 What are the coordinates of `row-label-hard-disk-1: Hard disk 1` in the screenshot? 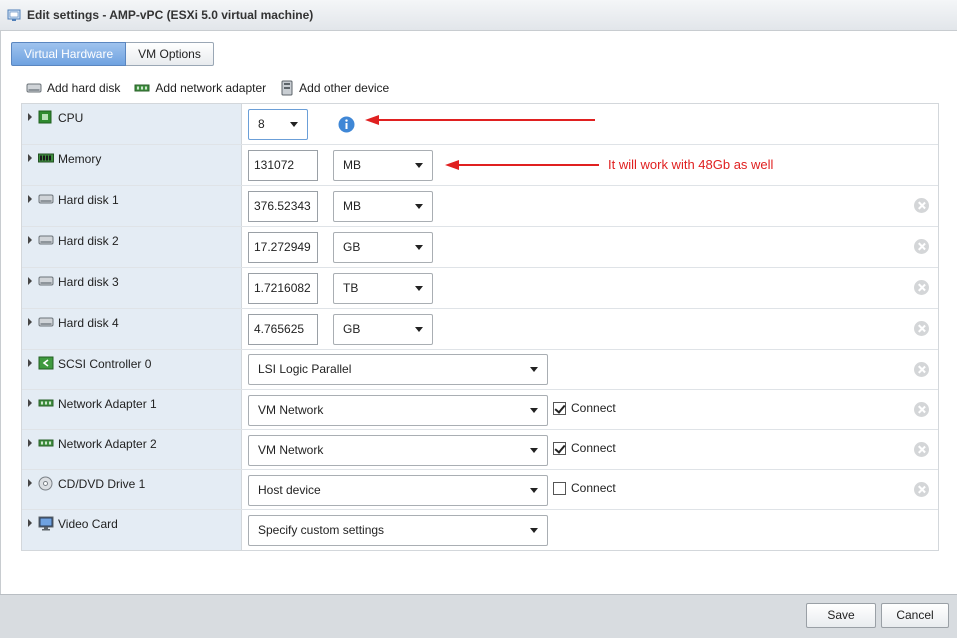 It's located at (88, 200).